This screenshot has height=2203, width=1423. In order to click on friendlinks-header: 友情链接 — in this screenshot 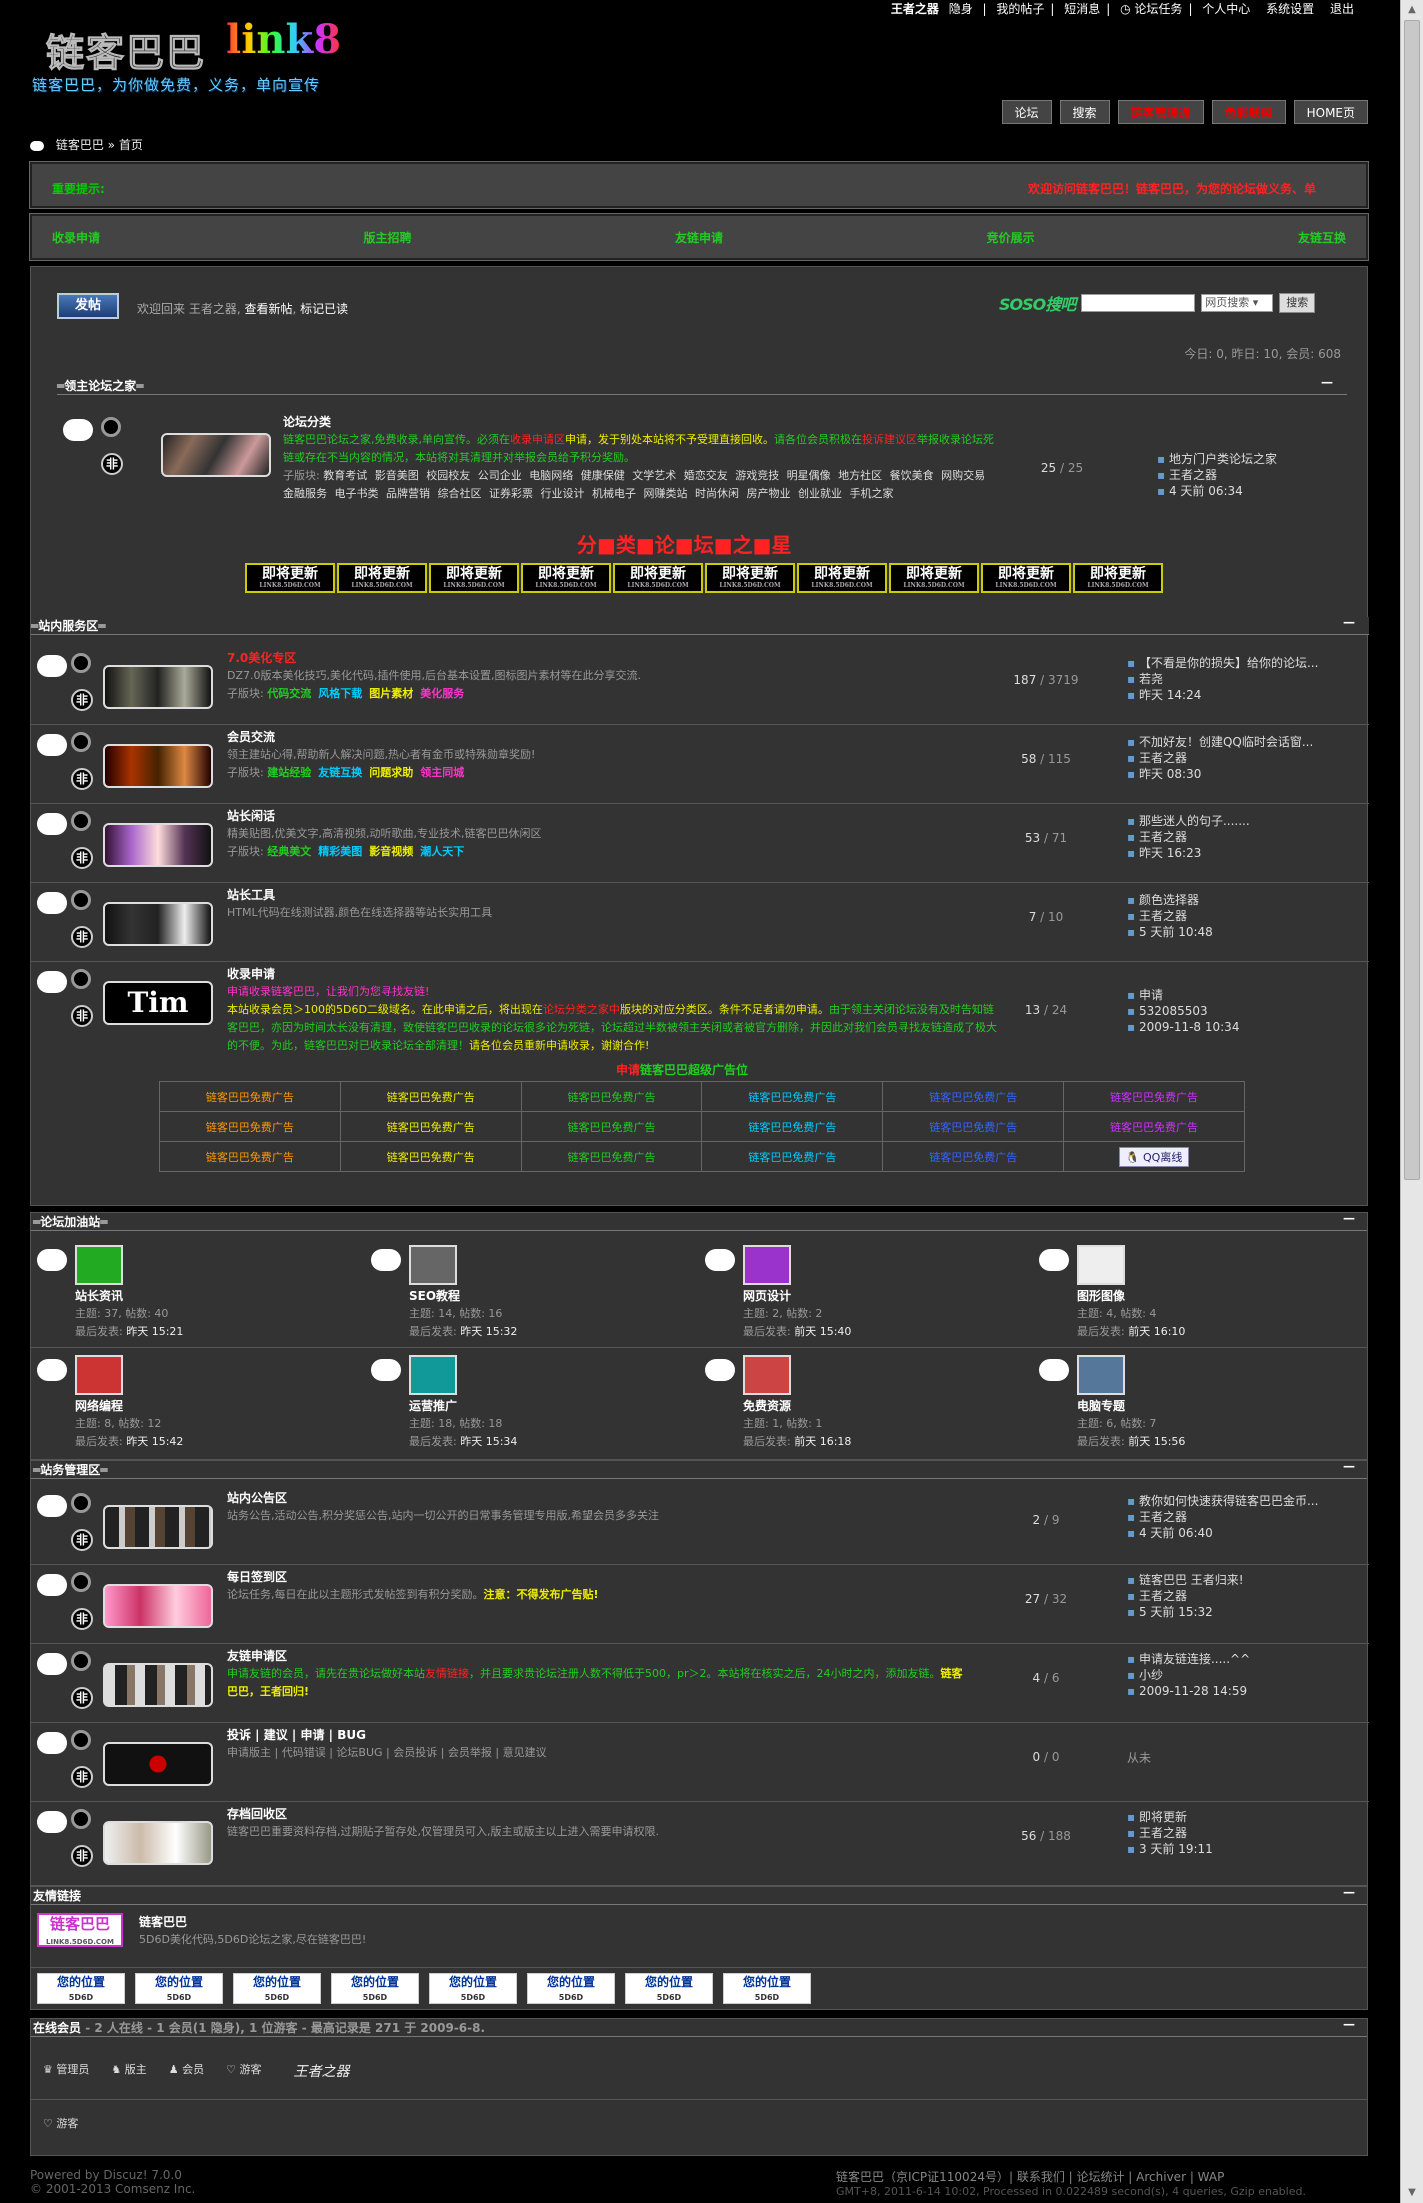, I will do `click(699, 1895)`.